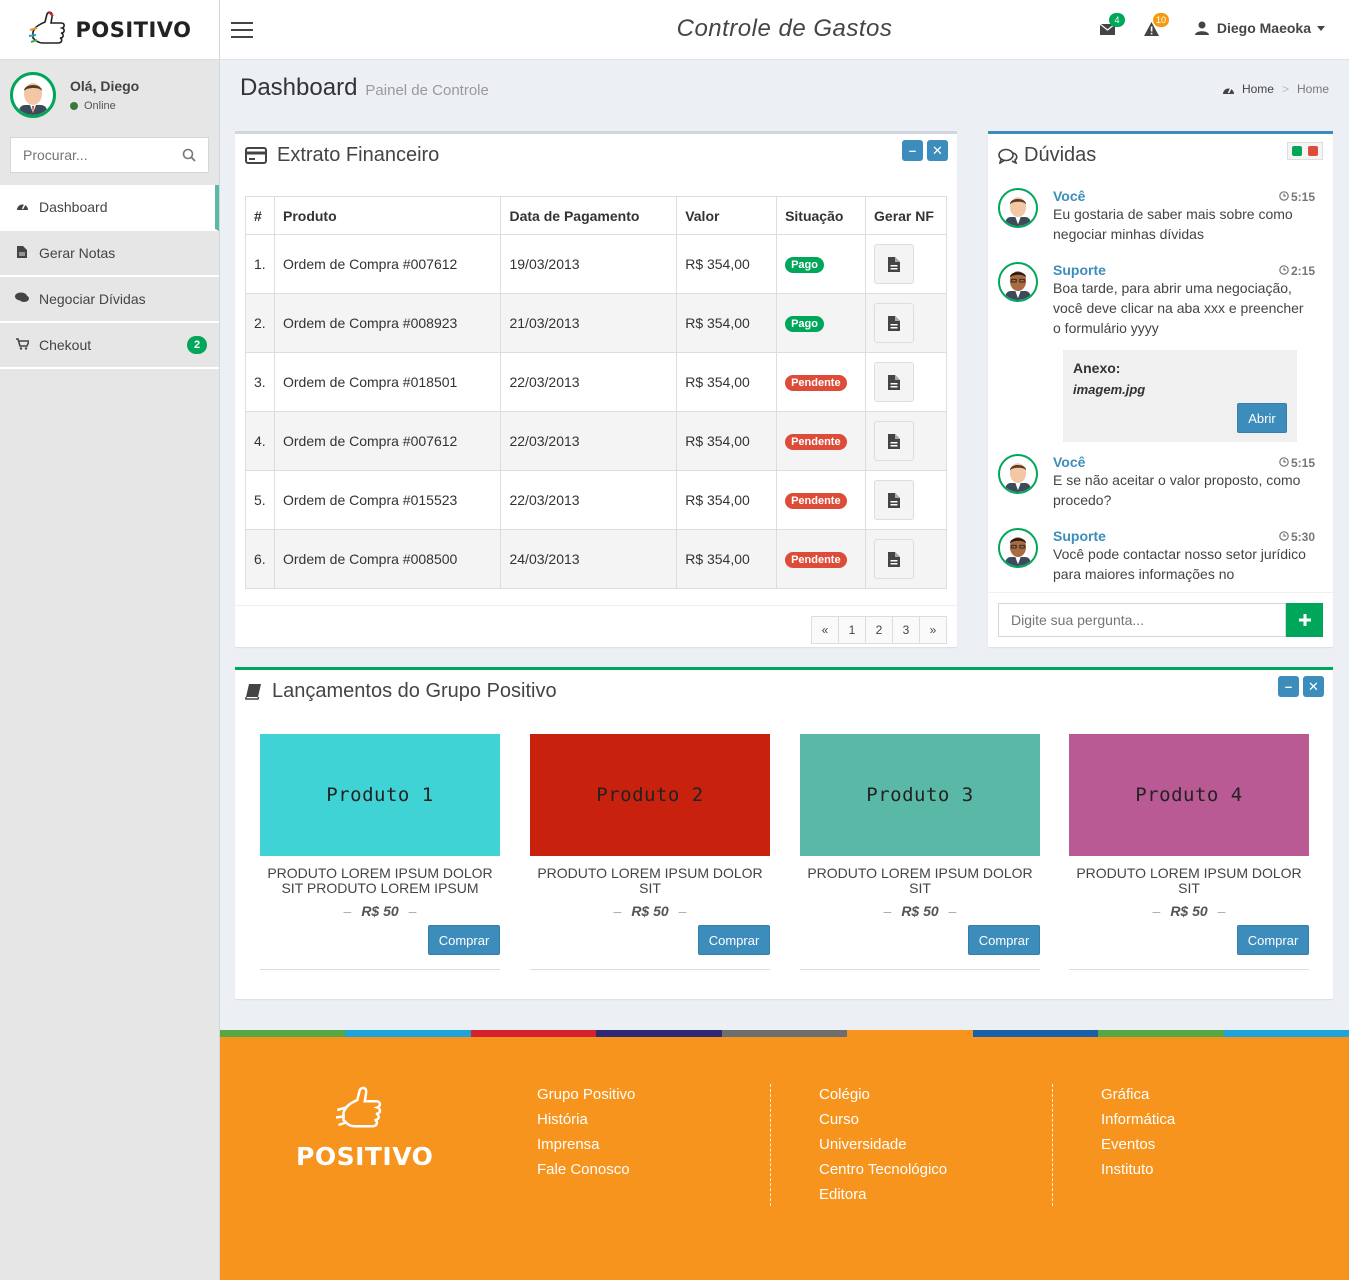  Describe the element at coordinates (586, 1147) in the screenshot. I see `footer-link: Imprensa` at that location.